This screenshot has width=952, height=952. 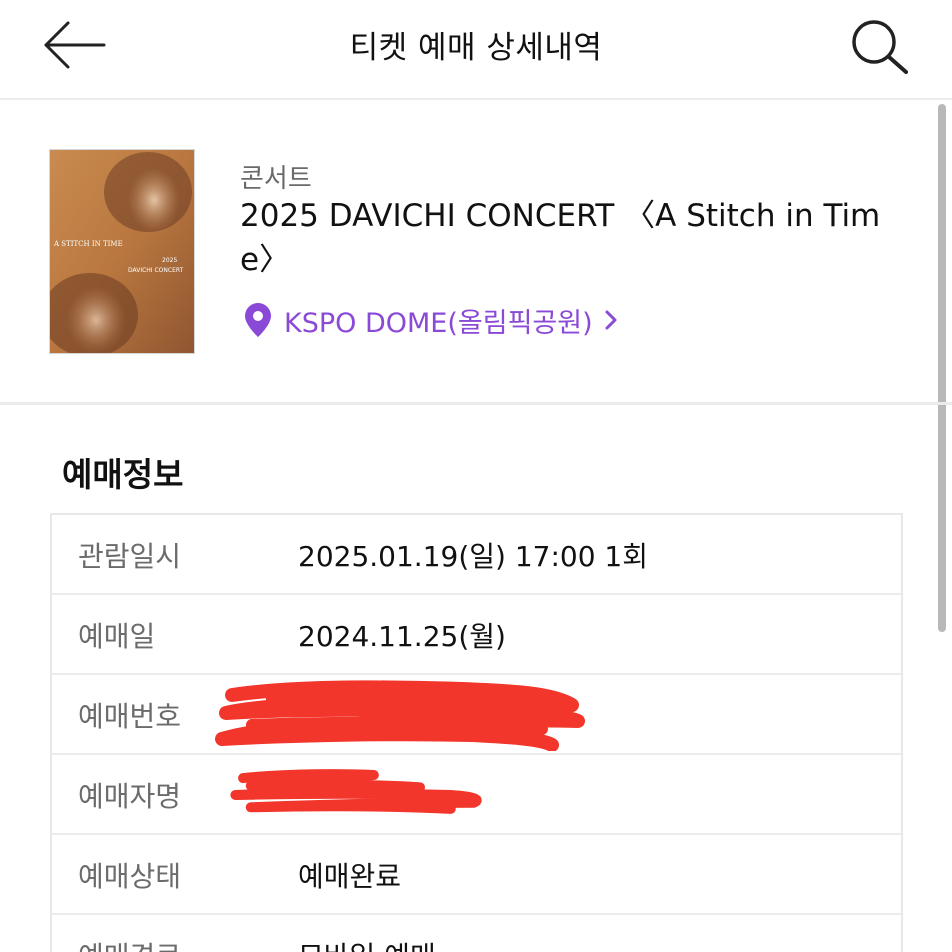 I want to click on row-label: 예매자명, so click(x=130, y=796).